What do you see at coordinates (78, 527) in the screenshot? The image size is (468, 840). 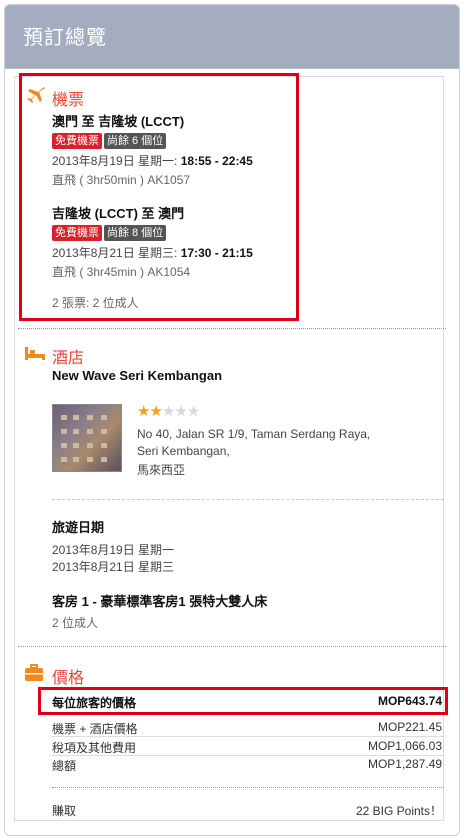 I see `travel-dates-label: 旅遊日期` at bounding box center [78, 527].